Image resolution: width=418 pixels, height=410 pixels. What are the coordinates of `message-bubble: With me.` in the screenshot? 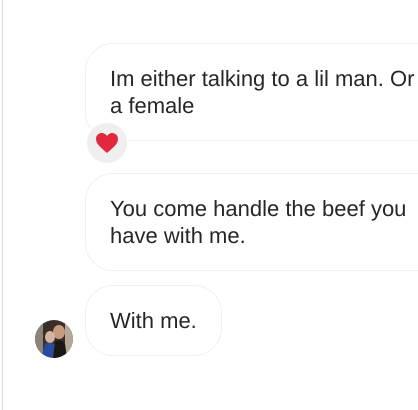 It's located at (153, 320).